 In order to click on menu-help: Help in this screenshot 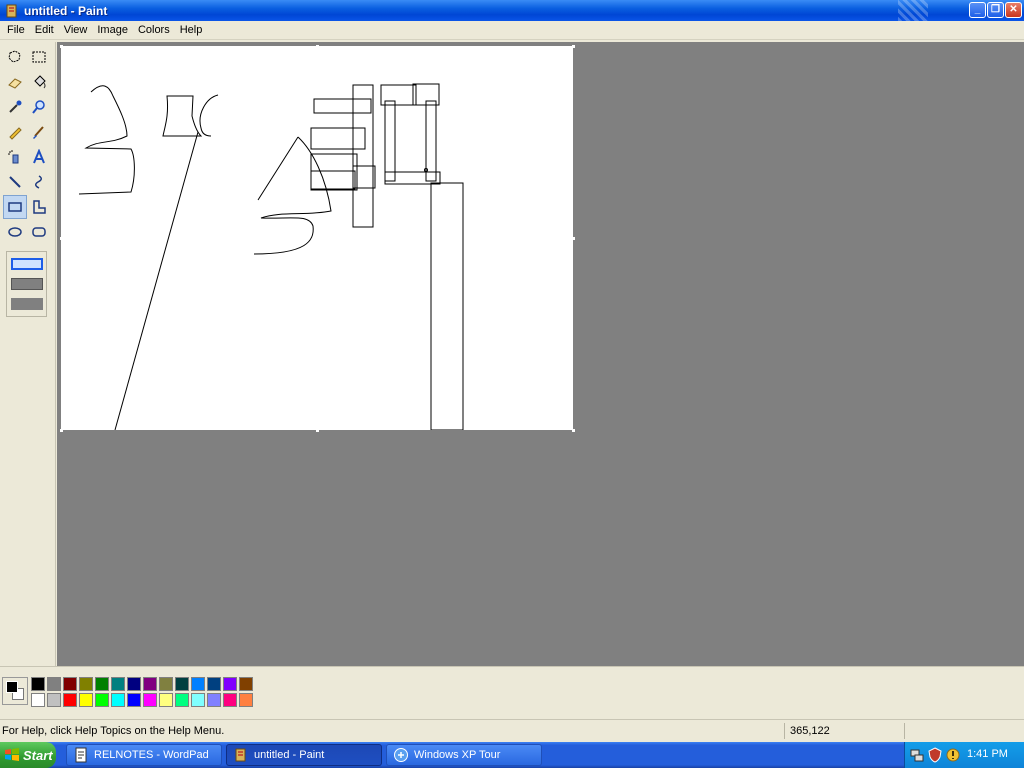, I will do `click(191, 30)`.